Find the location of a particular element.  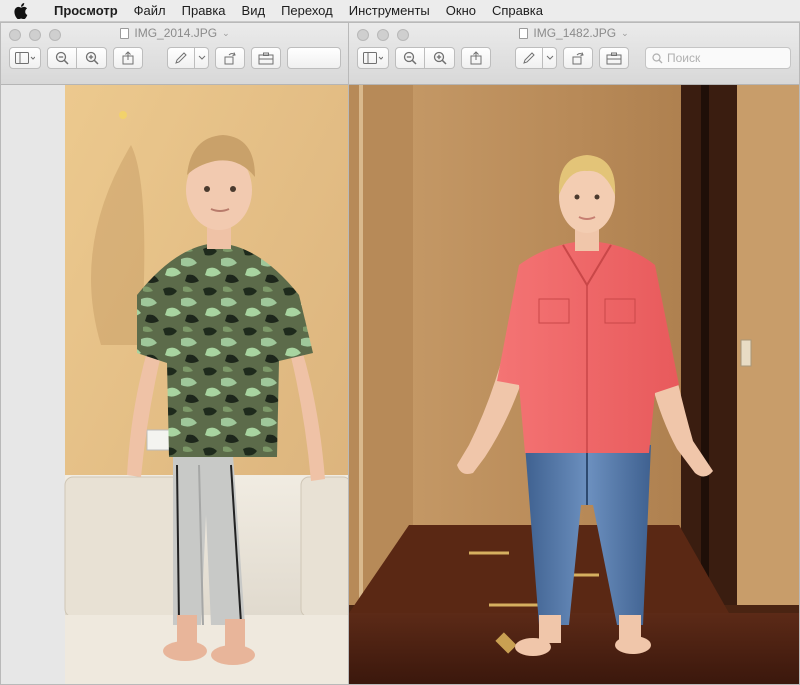

toolbar-overflow is located at coordinates (314, 58).